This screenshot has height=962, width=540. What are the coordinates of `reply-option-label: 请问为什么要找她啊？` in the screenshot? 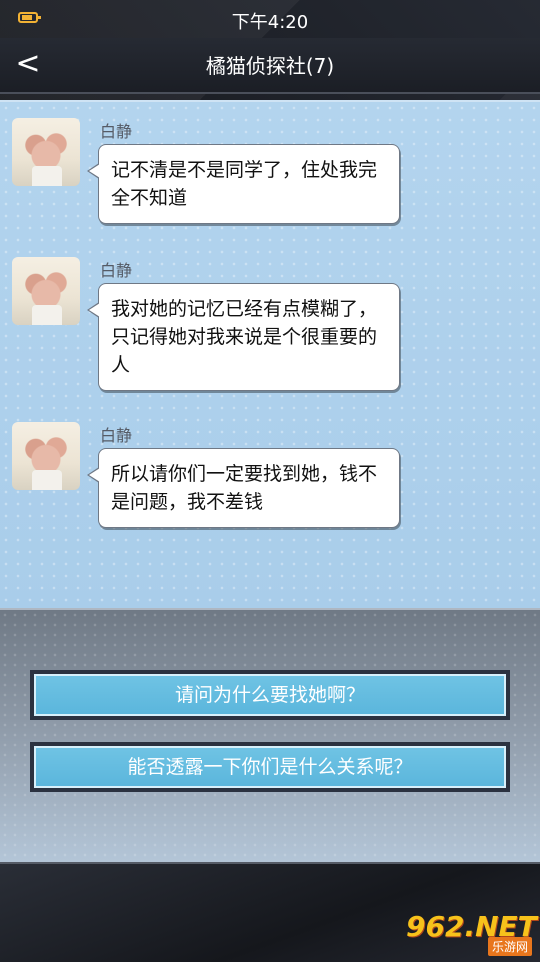 It's located at (270, 695).